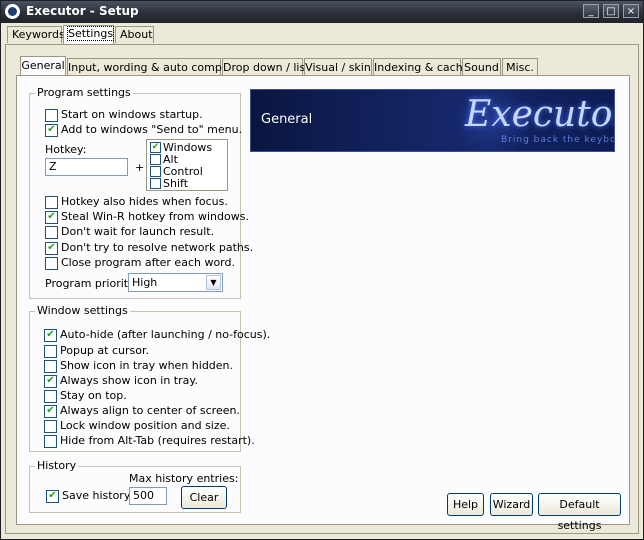  What do you see at coordinates (520, 67) in the screenshot?
I see `tab-misc: Misc.` at bounding box center [520, 67].